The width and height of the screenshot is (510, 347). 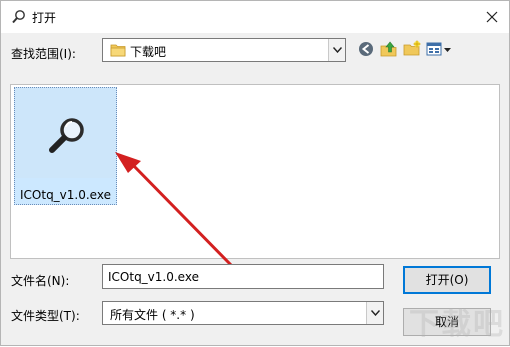 What do you see at coordinates (457, 324) in the screenshot?
I see `watermark-logo: 下载吧` at bounding box center [457, 324].